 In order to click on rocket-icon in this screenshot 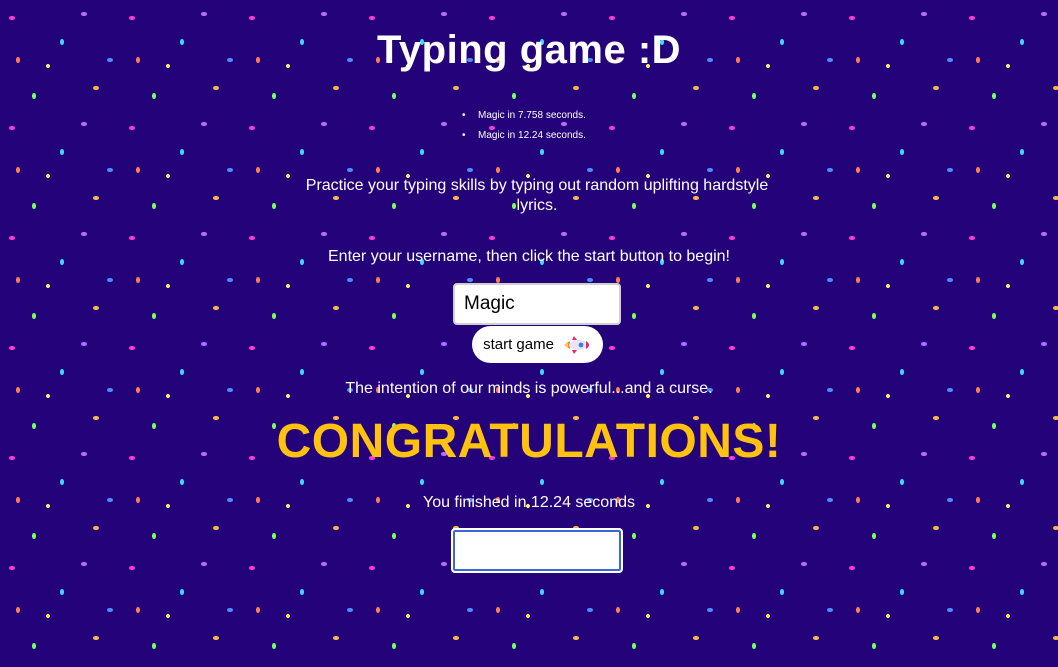, I will do `click(576, 344)`.